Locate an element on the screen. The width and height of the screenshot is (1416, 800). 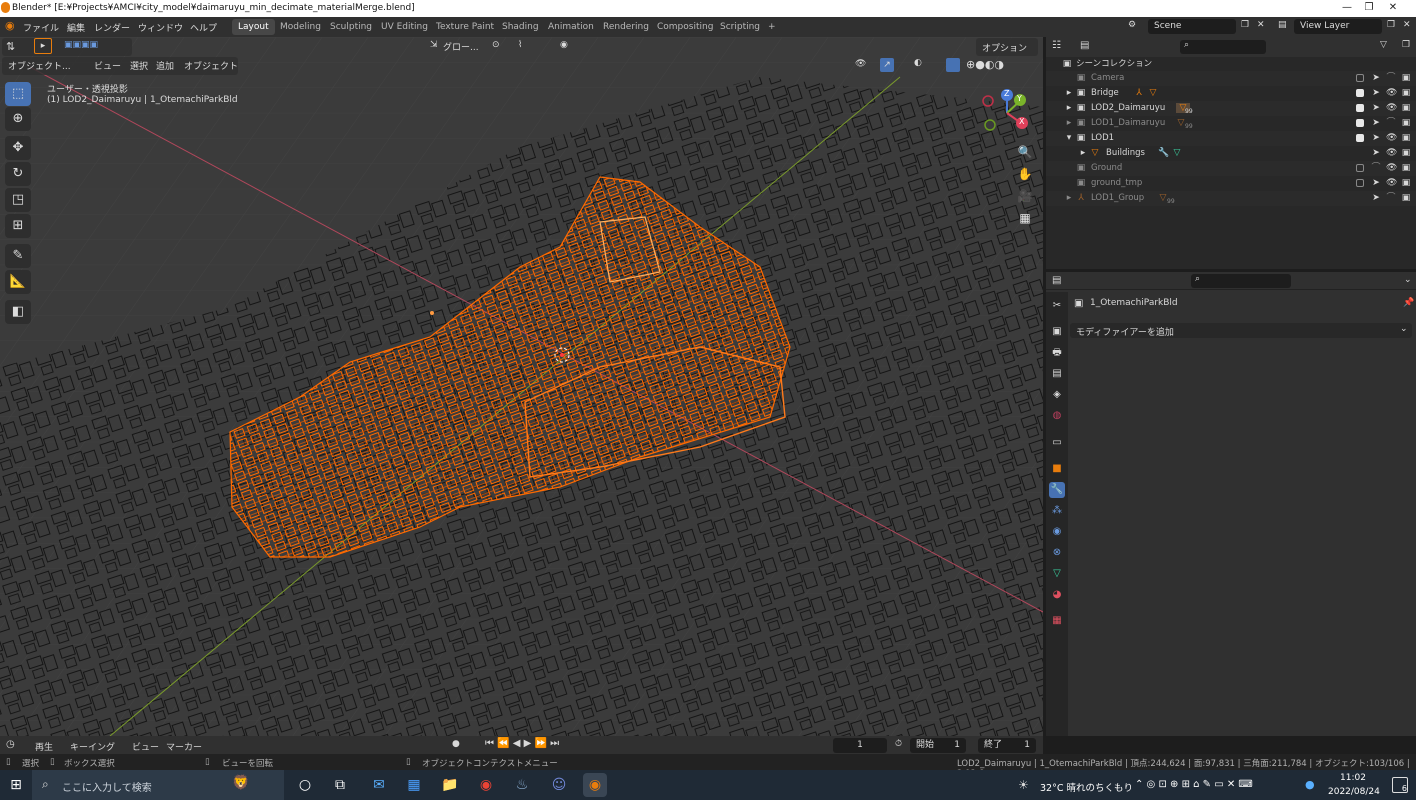
particles-tab-icon: ⁂ is located at coordinates (1057, 511).